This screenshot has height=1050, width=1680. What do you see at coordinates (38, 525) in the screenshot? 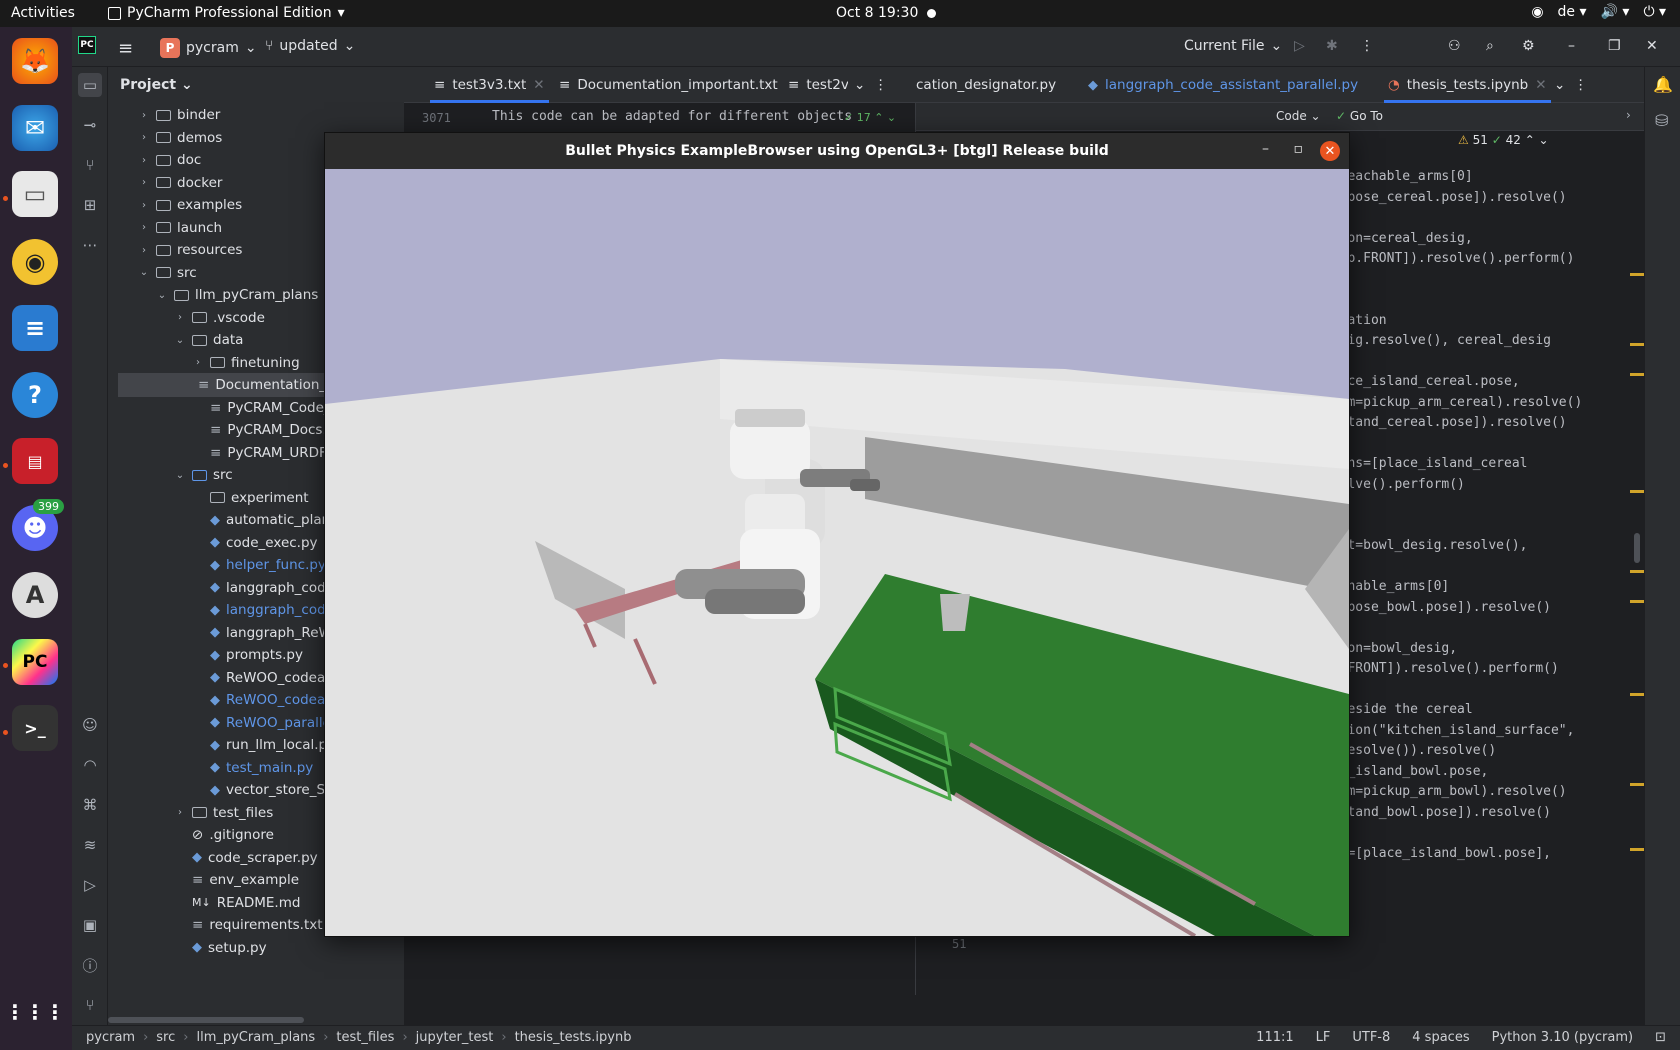
I see `discord-icon: ☻ 399` at bounding box center [38, 525].